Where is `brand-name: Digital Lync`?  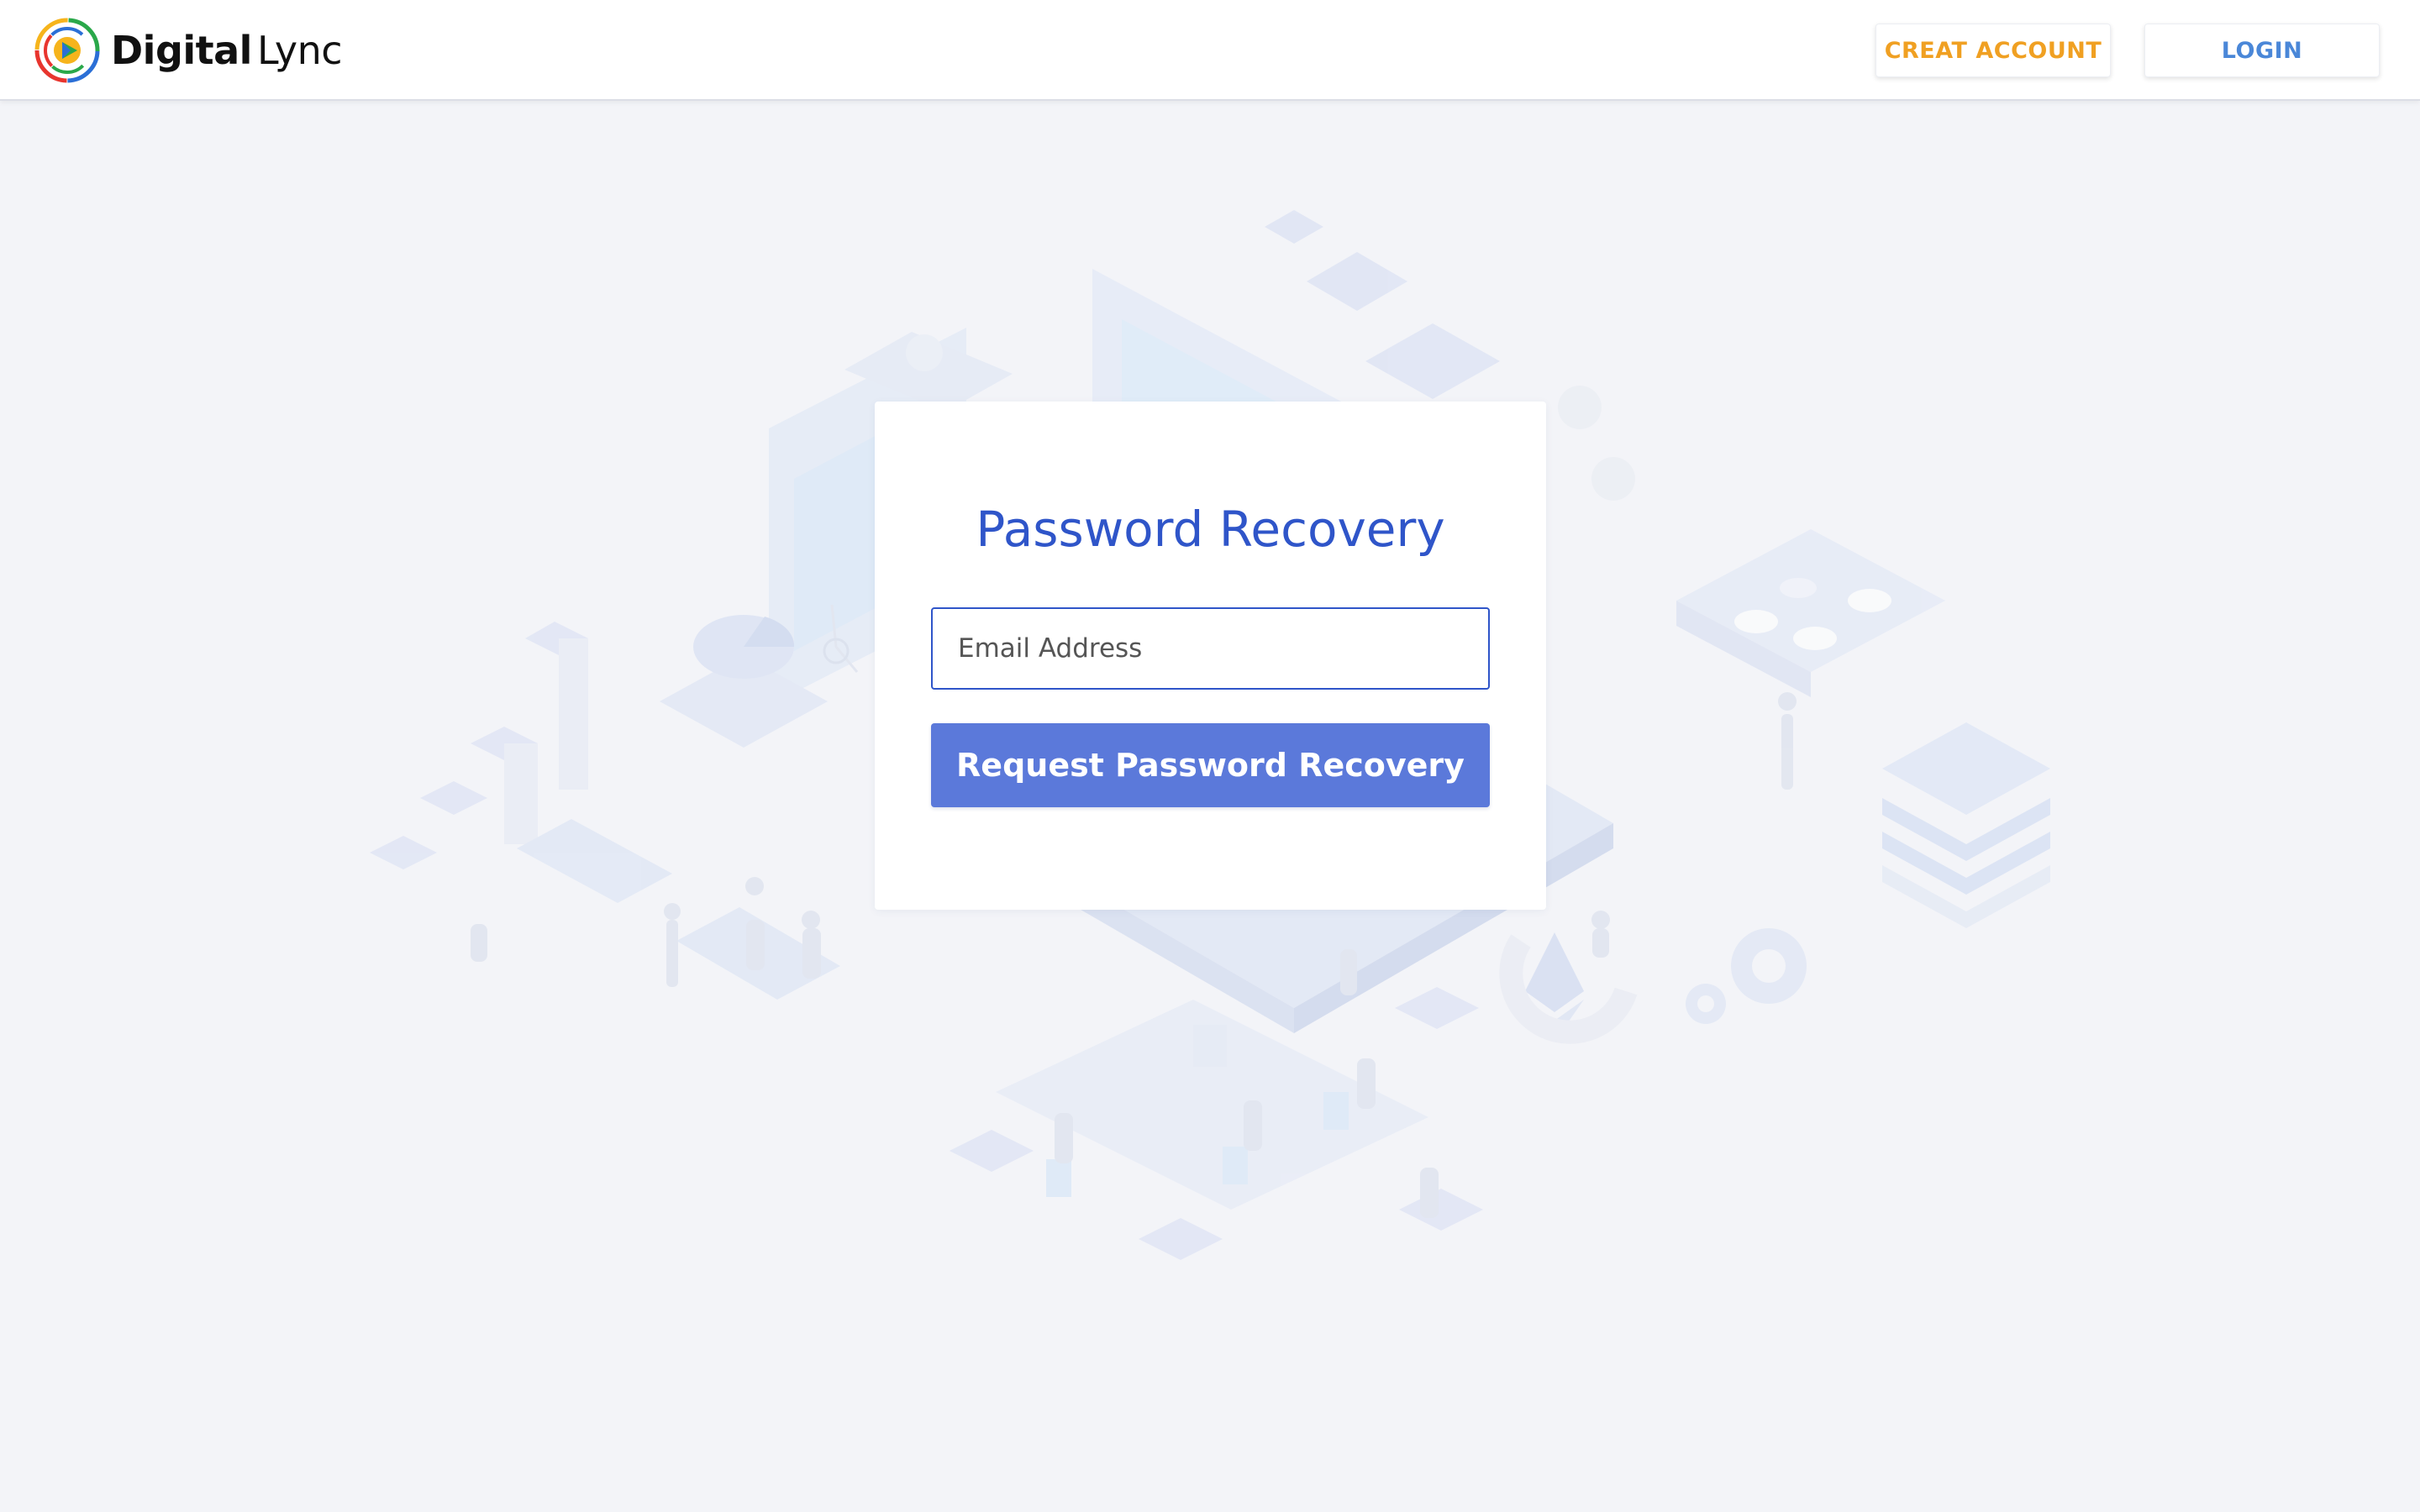
brand-name: Digital Lync is located at coordinates (227, 50).